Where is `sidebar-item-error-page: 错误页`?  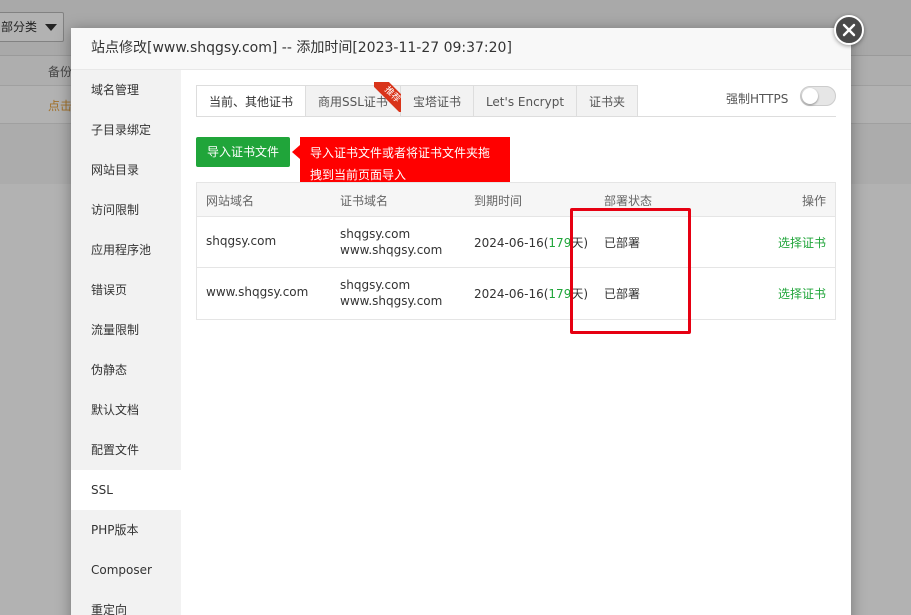
sidebar-item-error-page: 错误页 is located at coordinates (126, 290).